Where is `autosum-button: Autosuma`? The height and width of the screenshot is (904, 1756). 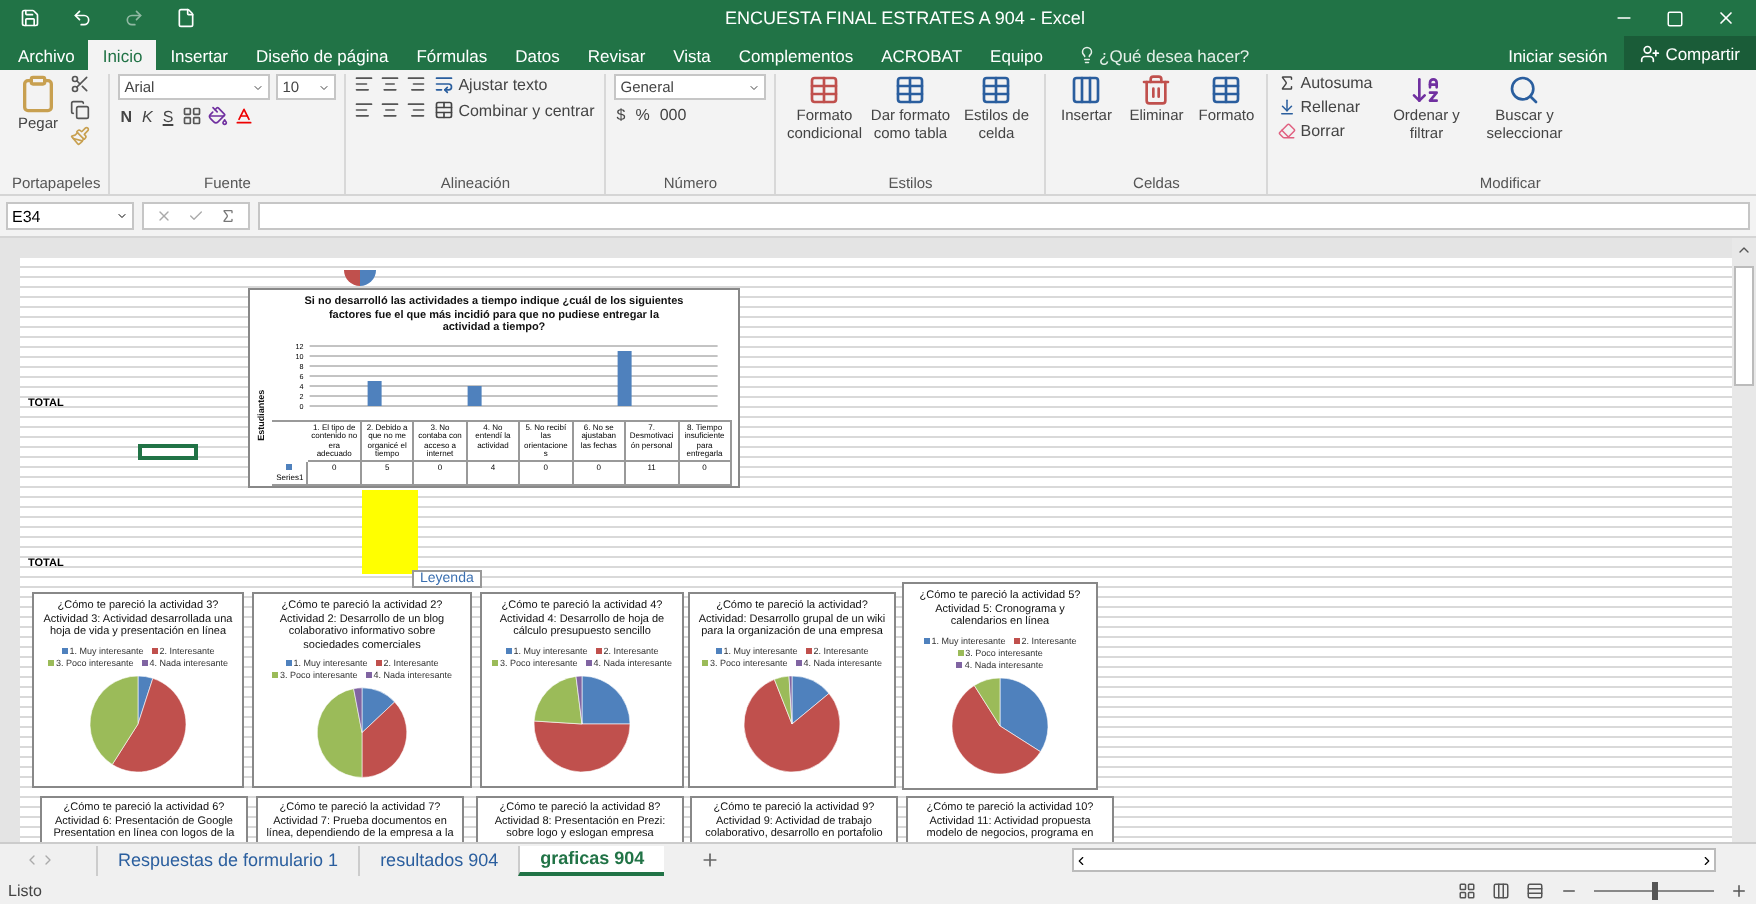
autosum-button: Autosuma is located at coordinates (1325, 83).